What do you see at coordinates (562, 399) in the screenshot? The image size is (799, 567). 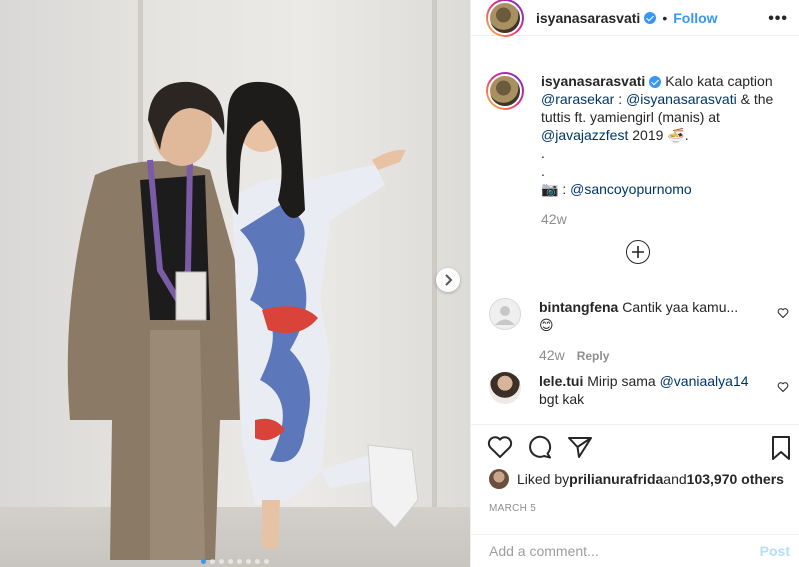 I see `comment-content: bgt kak` at bounding box center [562, 399].